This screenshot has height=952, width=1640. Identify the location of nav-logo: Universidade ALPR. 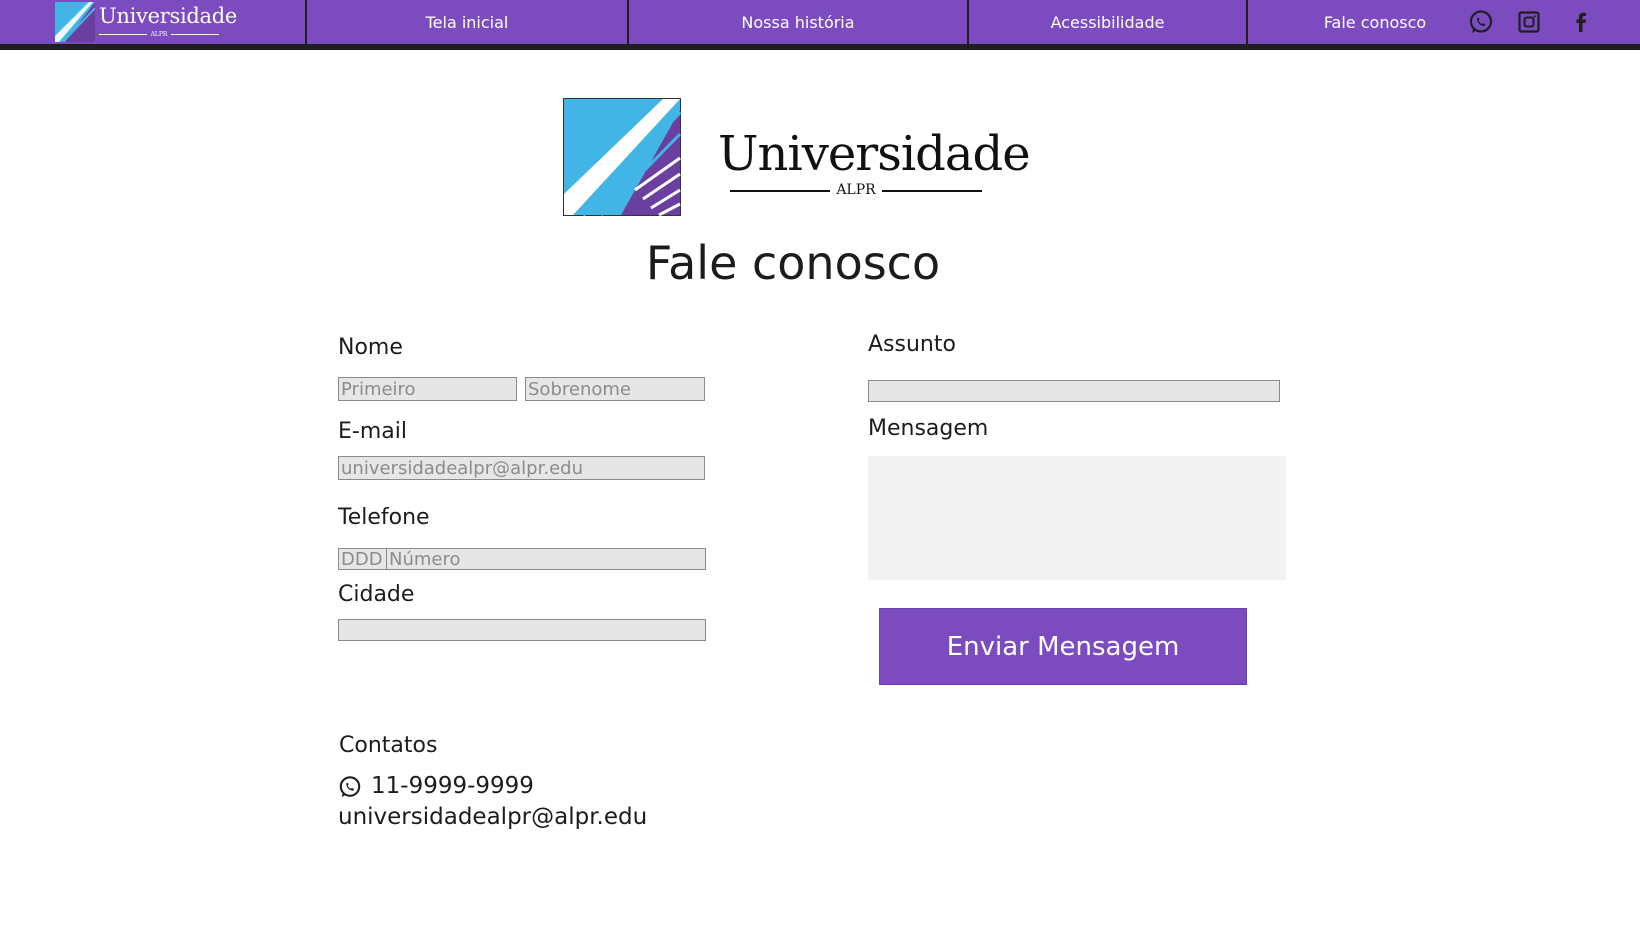
(146, 22).